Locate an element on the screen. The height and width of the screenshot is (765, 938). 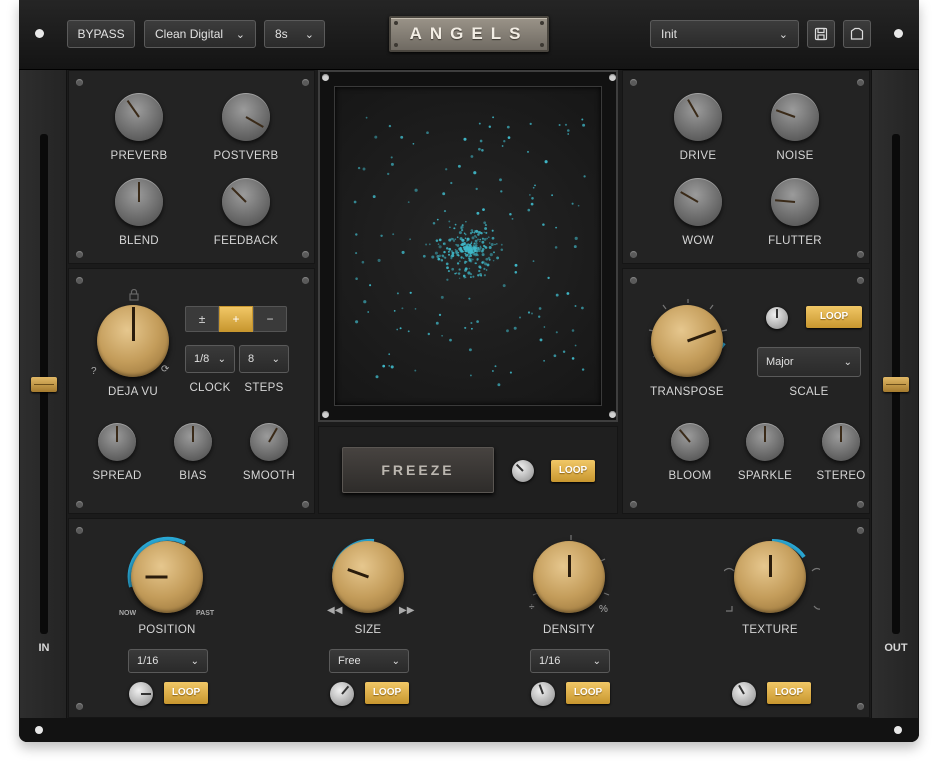
freeze-button: FREEZE is located at coordinates (418, 470).